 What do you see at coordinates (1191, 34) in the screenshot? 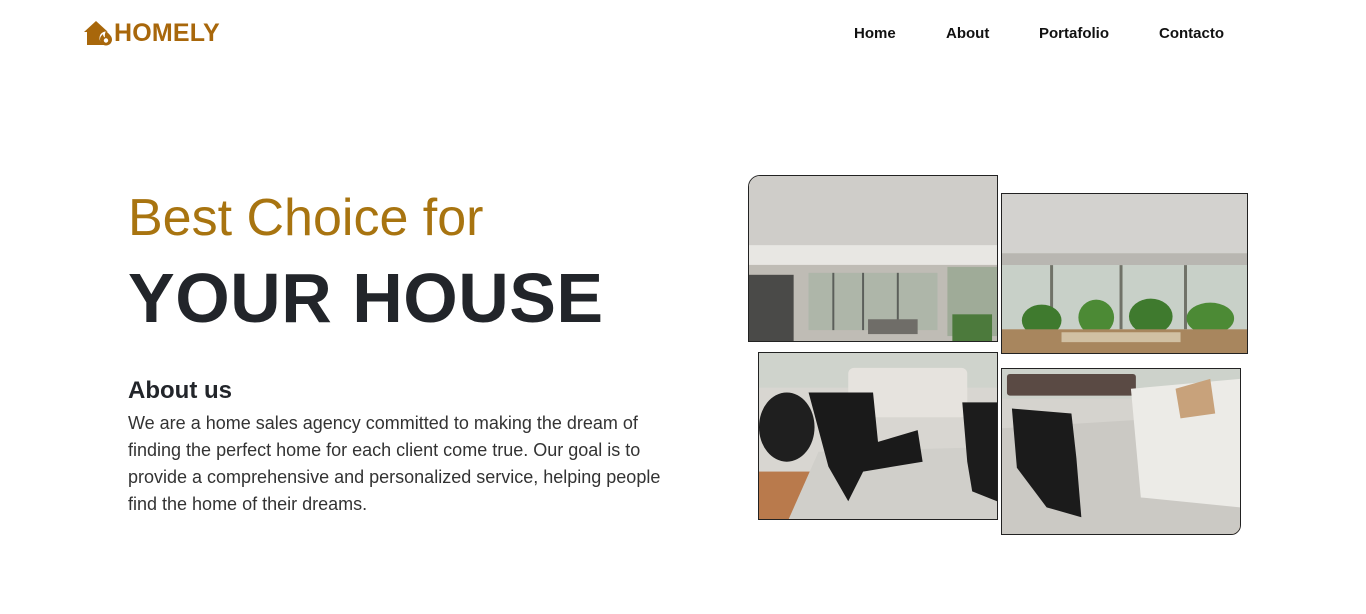
I see `nav-contact: Contacto` at bounding box center [1191, 34].